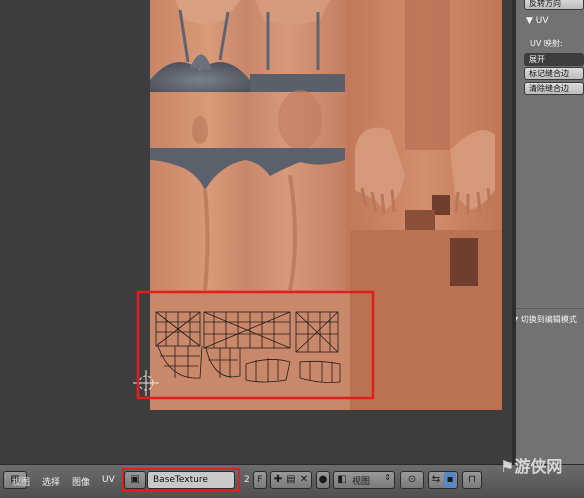  I want to click on unwrap-button: 展开, so click(554, 59).